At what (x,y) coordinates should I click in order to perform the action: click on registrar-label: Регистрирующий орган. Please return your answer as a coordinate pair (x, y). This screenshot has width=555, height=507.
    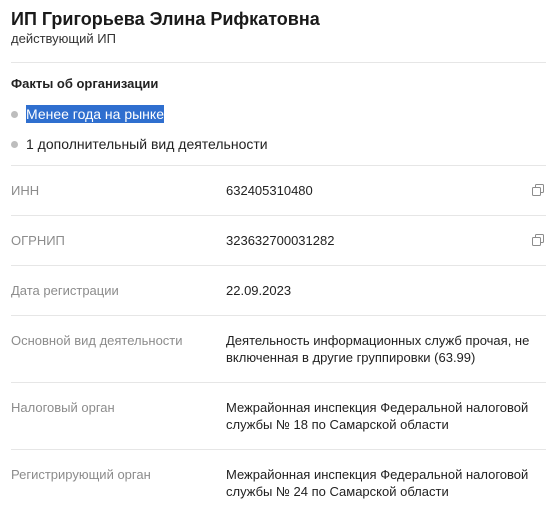
    Looking at the image, I should click on (81, 474).